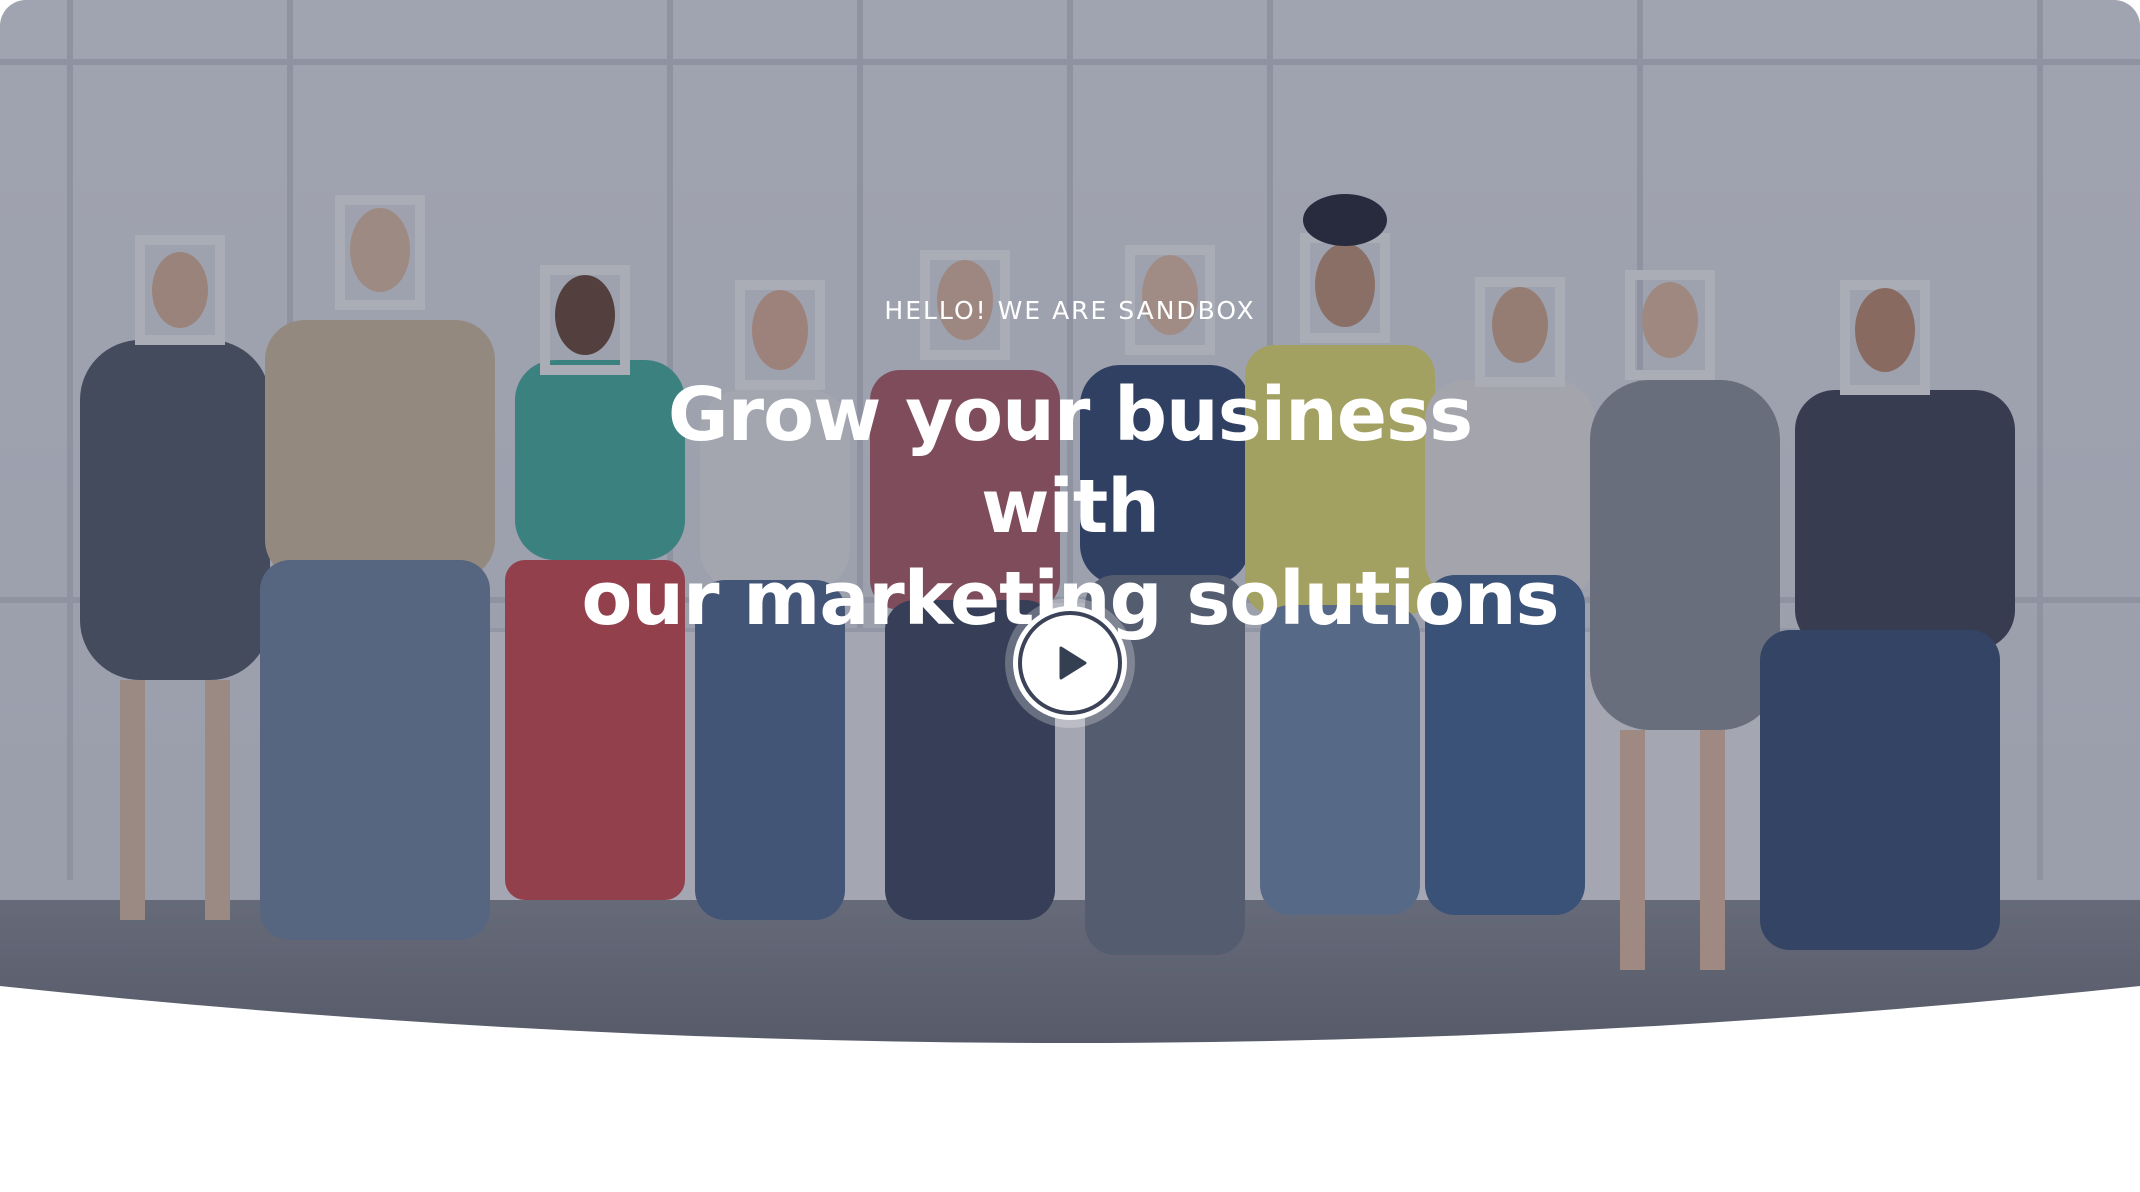  Describe the element at coordinates (1070, 461) in the screenshot. I see `hero-headline-line-1: Grow your business with` at that location.